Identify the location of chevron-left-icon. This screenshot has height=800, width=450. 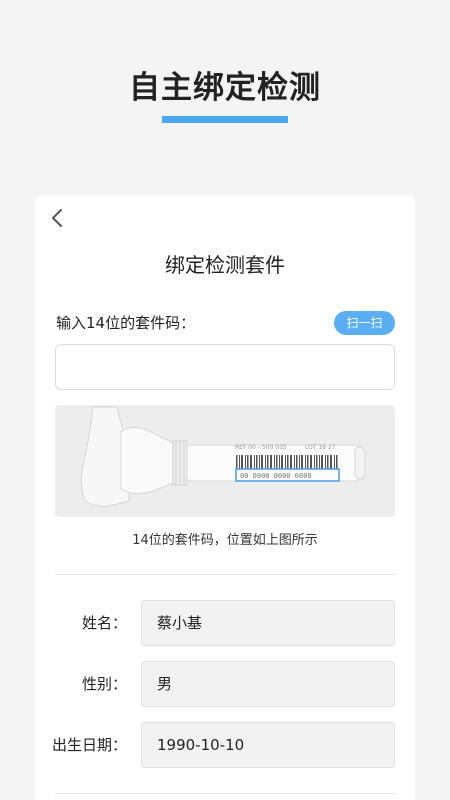
(58, 218).